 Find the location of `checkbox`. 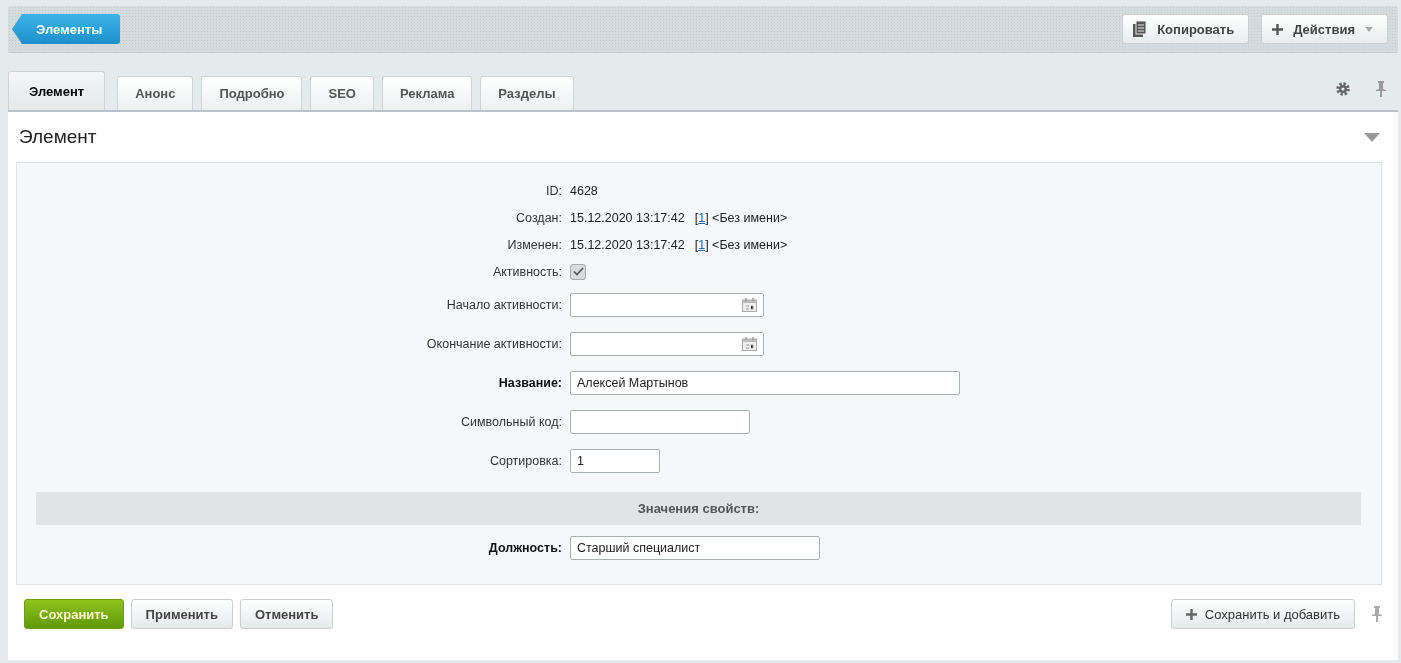

checkbox is located at coordinates (578, 271).